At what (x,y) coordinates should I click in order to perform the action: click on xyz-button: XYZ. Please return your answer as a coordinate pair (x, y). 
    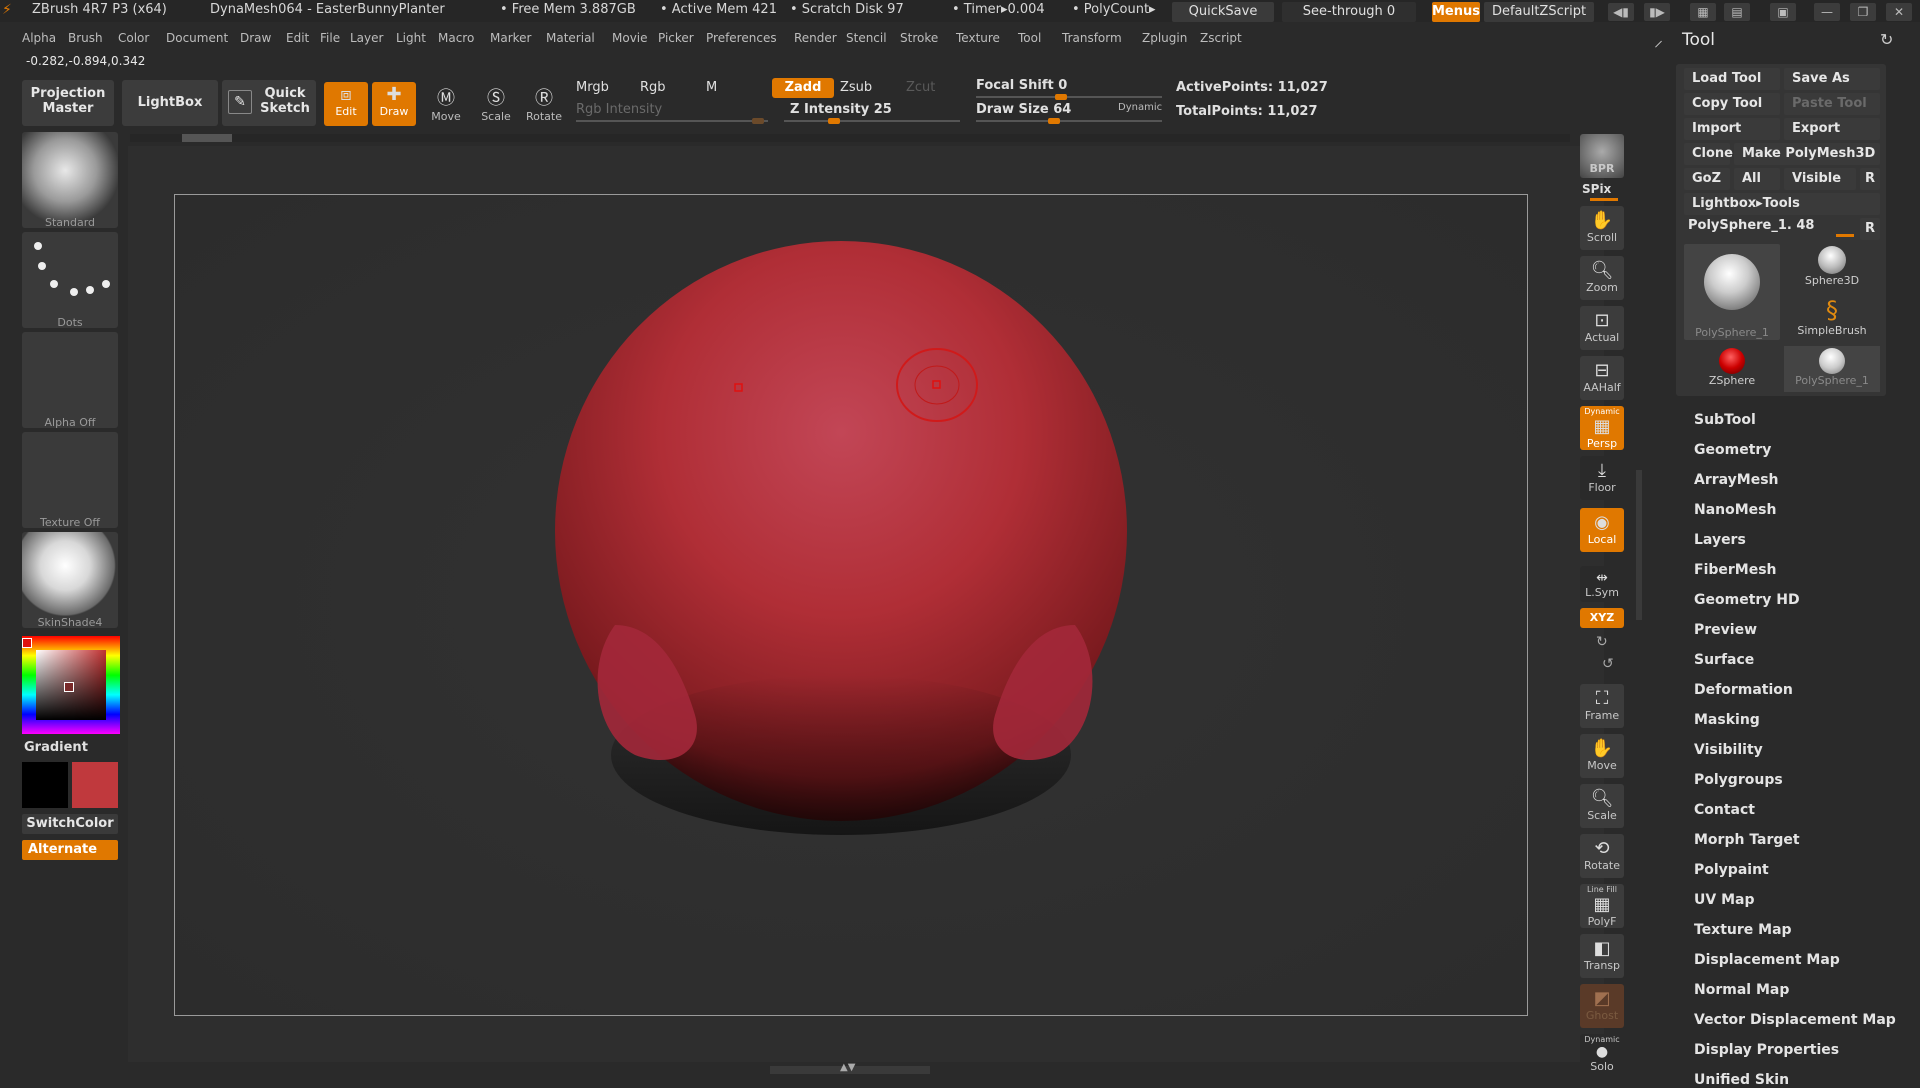
    Looking at the image, I should click on (1602, 618).